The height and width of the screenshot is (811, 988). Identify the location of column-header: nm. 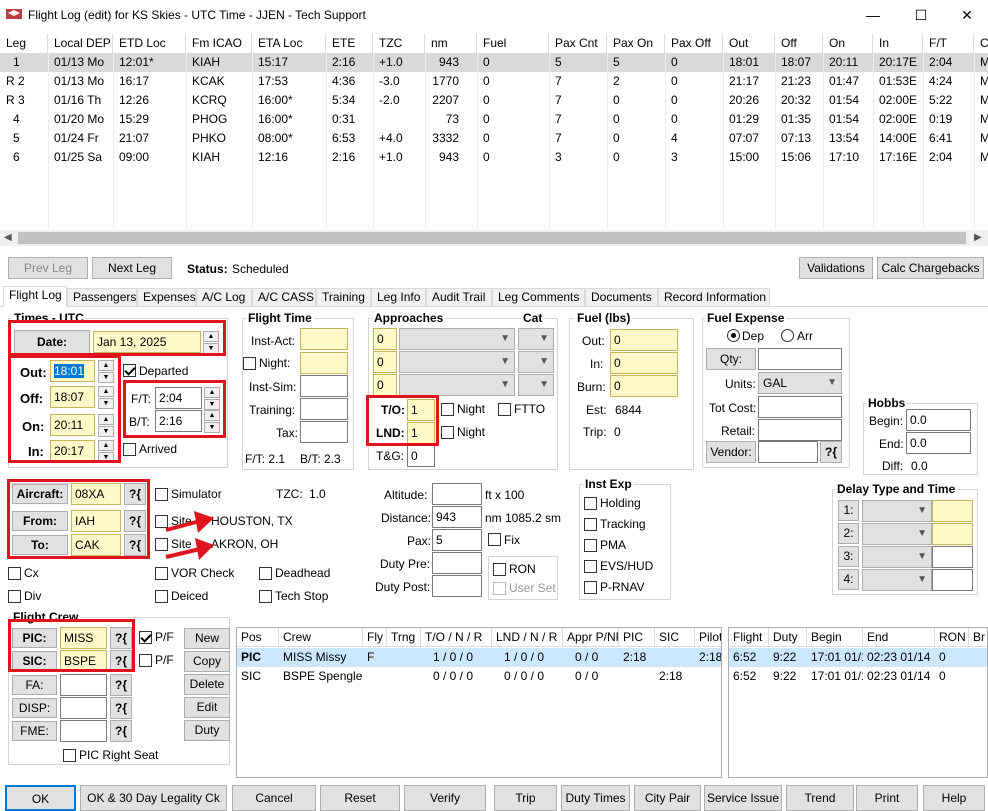
(451, 43).